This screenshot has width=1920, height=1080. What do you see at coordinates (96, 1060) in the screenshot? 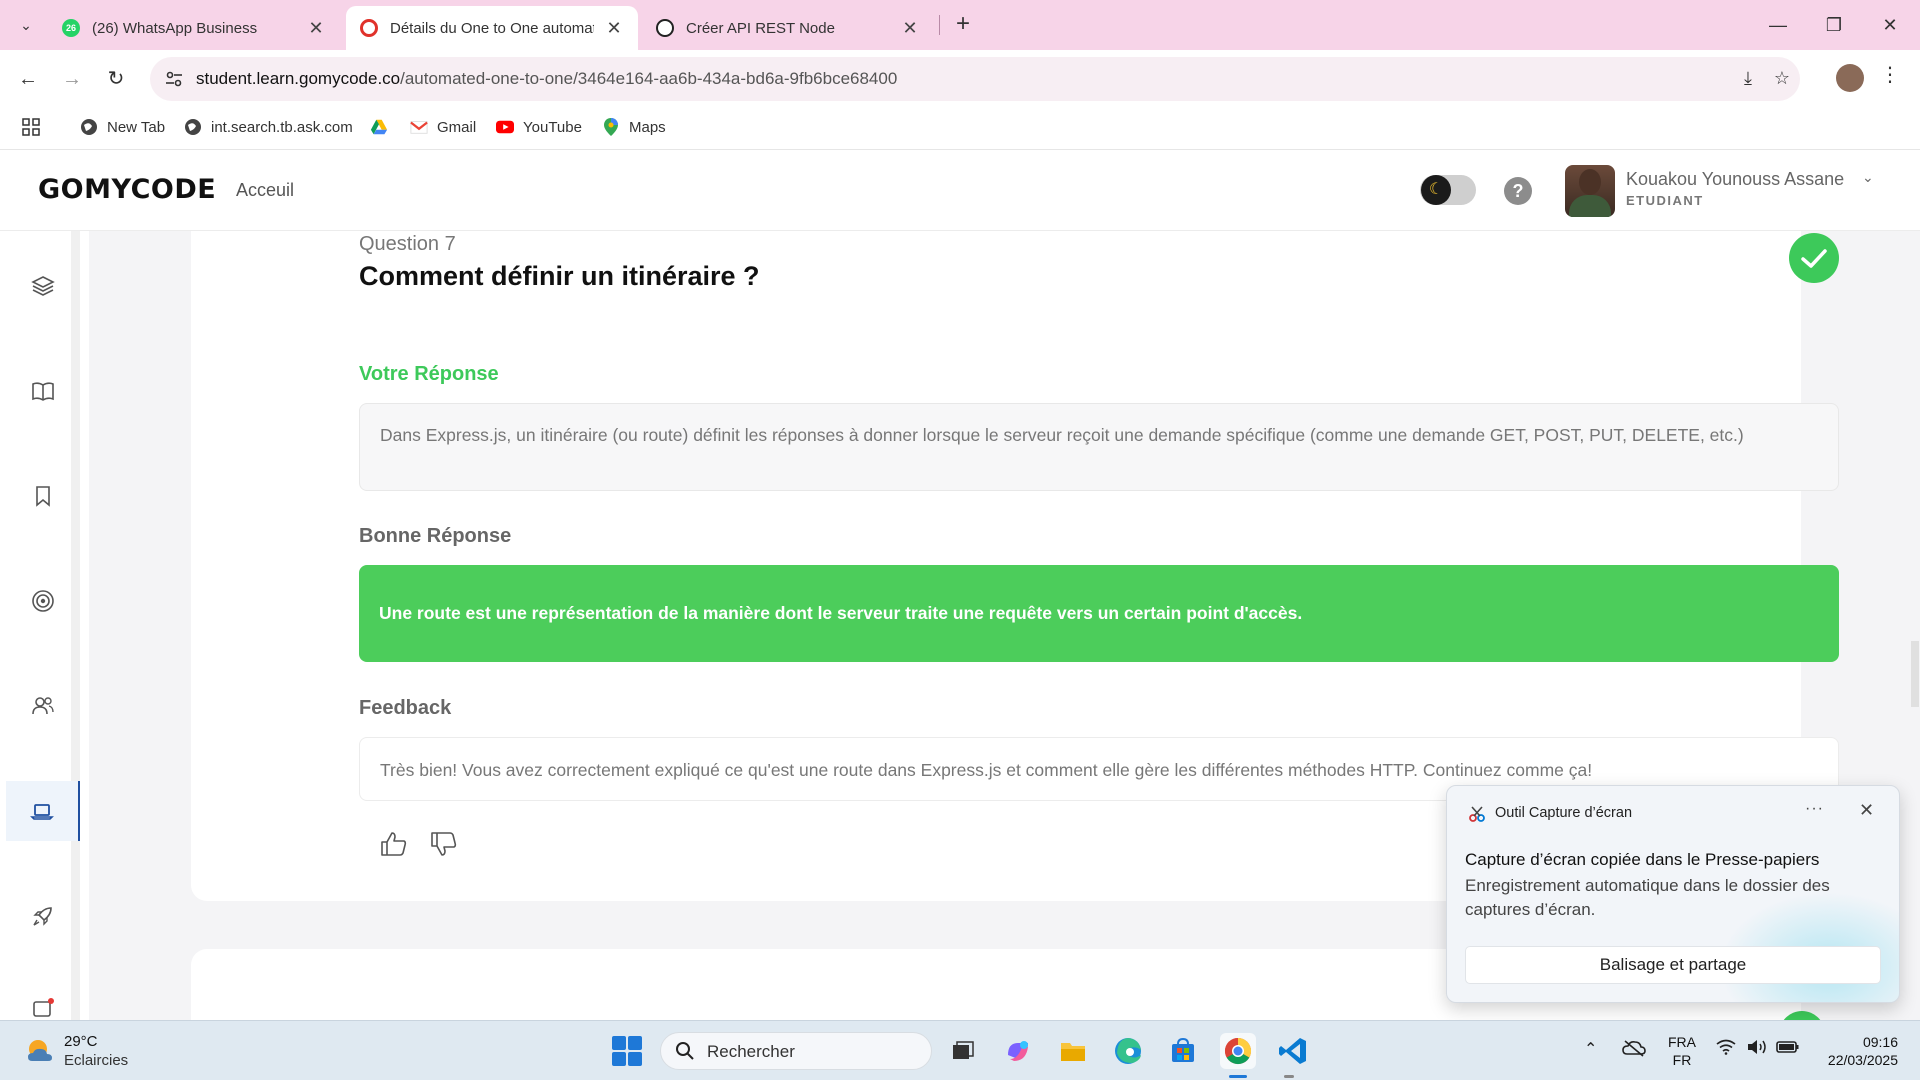
I see `weather-description: Eclaircies` at bounding box center [96, 1060].